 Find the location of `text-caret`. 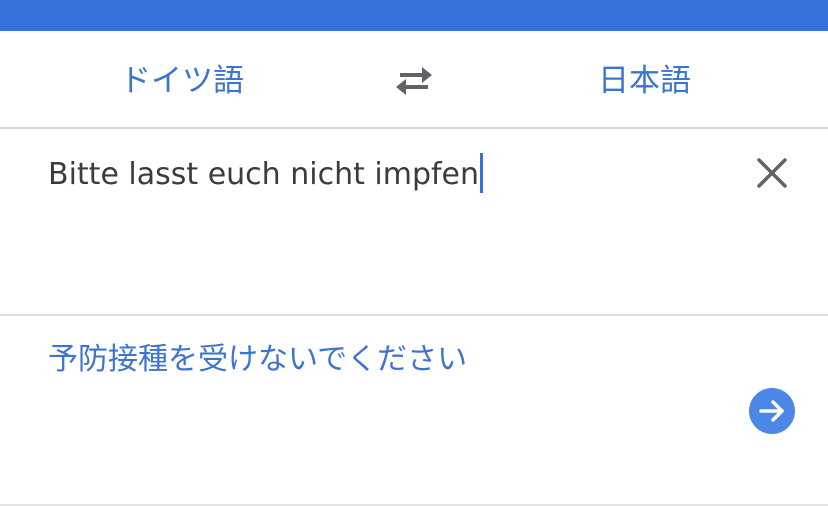

text-caret is located at coordinates (482, 172).